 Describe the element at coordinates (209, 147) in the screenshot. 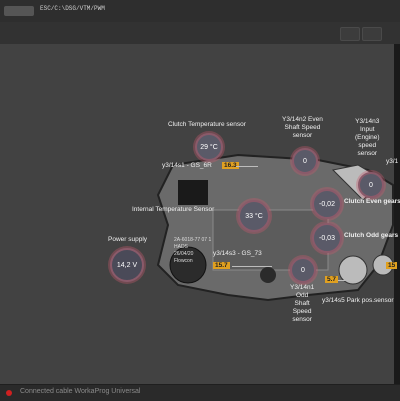

I see `clutch-temp-gauge: 29 °C` at that location.